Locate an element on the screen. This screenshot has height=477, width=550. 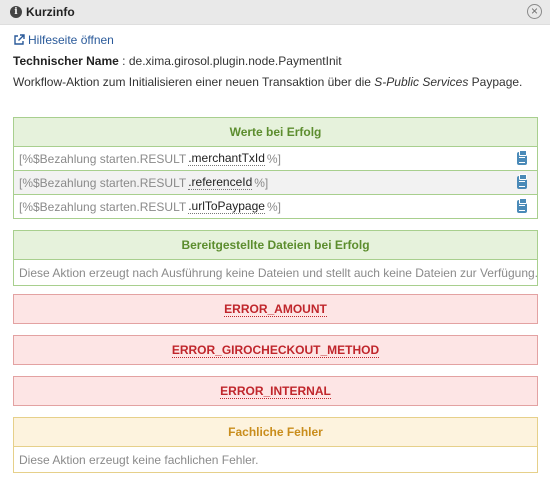
help-link-label: Hilfeseite öffnen is located at coordinates (71, 40).